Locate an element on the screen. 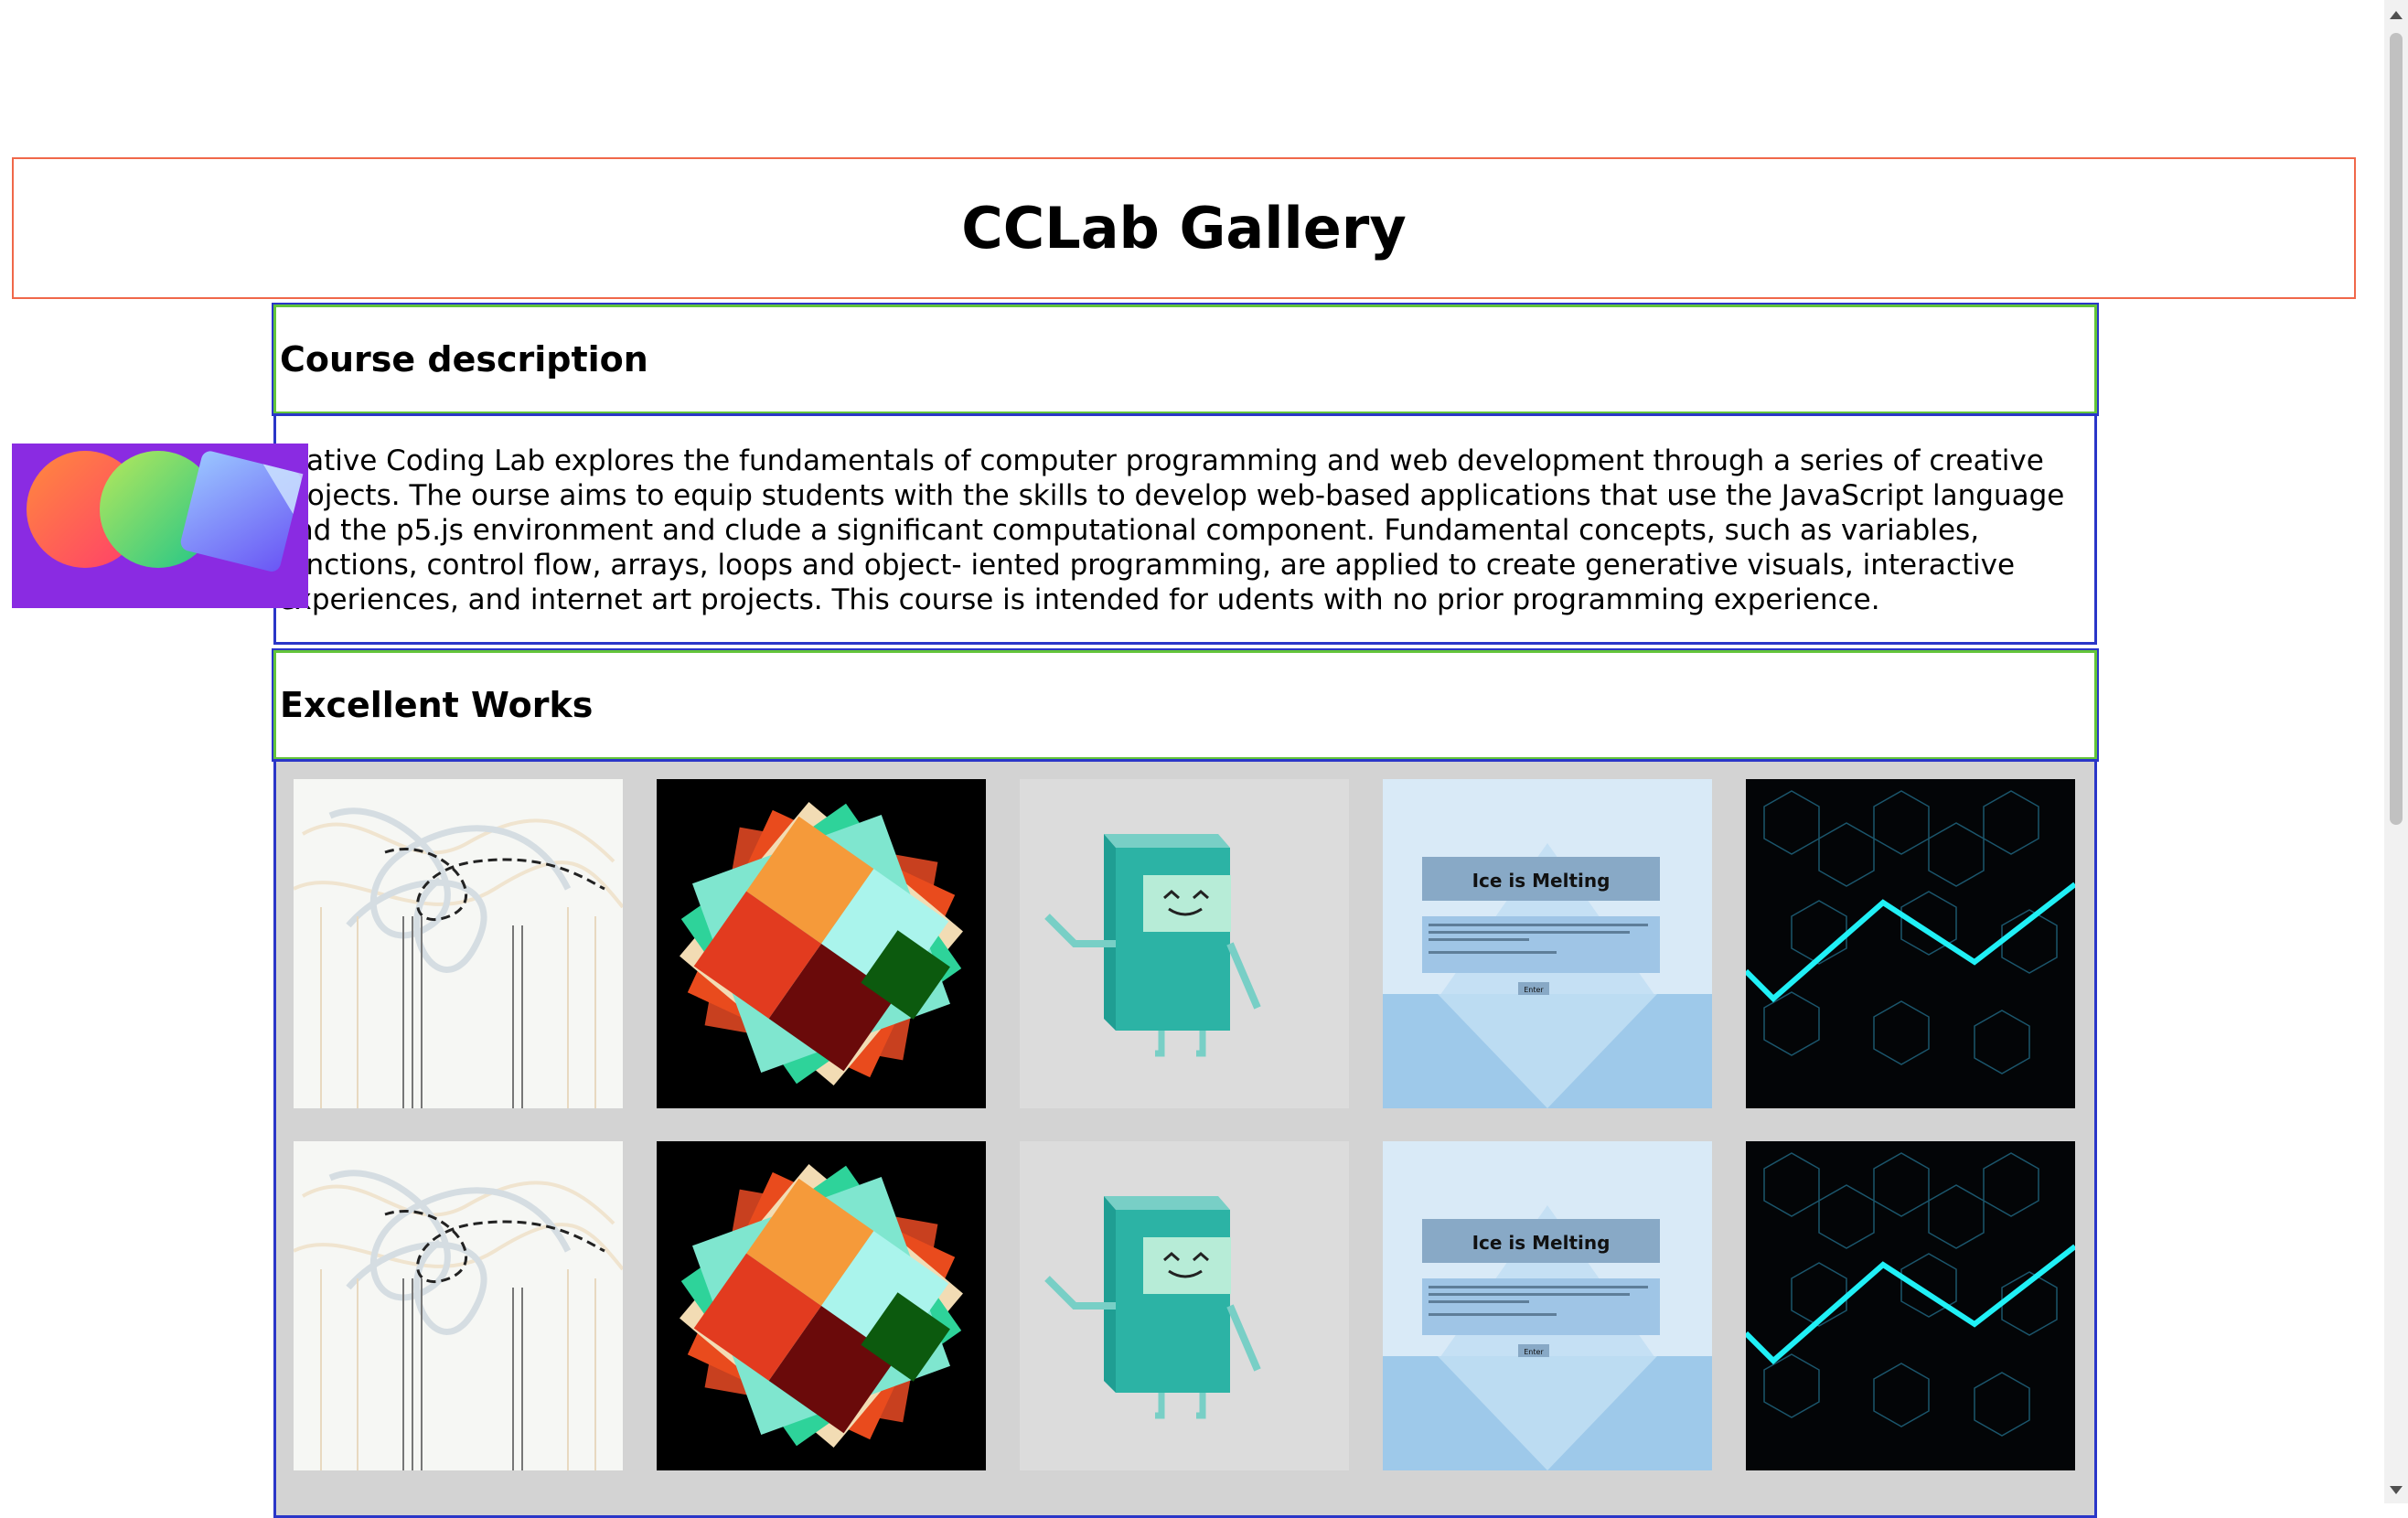  scroll-up-icon is located at coordinates (2396, 15).